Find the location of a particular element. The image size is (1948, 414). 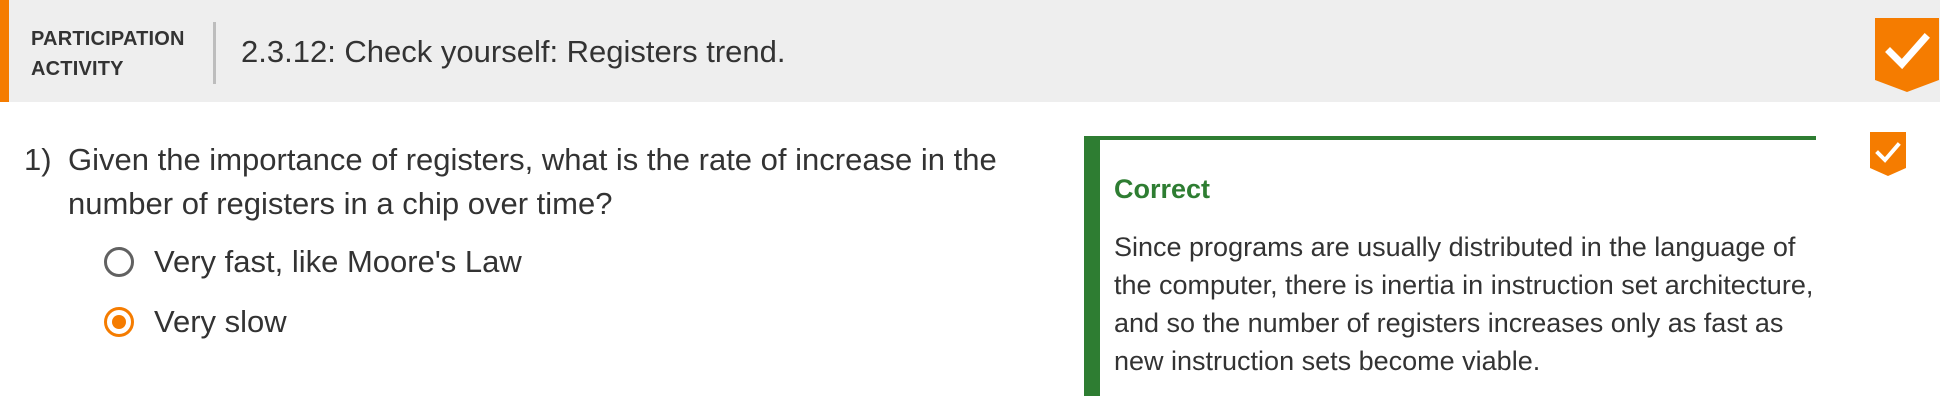

activity-title: 2.3.12: Check yourself: Registers trend. is located at coordinates (513, 51).